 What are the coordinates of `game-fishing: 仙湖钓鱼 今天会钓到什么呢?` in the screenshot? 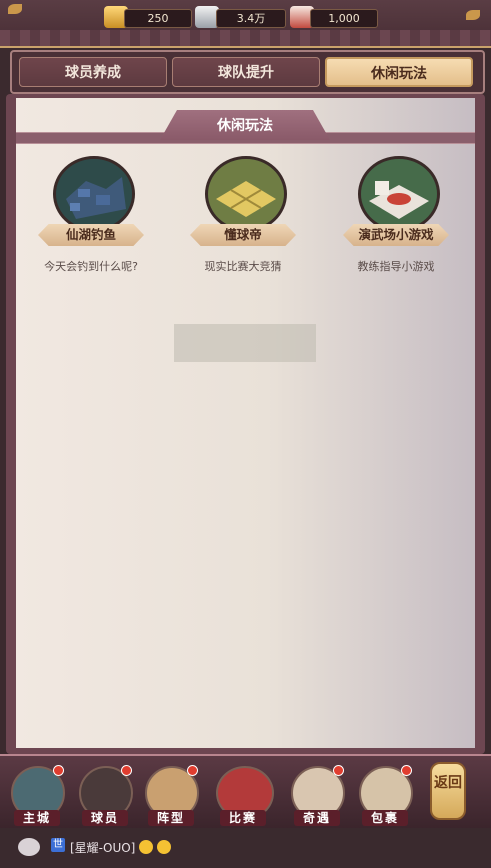 It's located at (91, 217).